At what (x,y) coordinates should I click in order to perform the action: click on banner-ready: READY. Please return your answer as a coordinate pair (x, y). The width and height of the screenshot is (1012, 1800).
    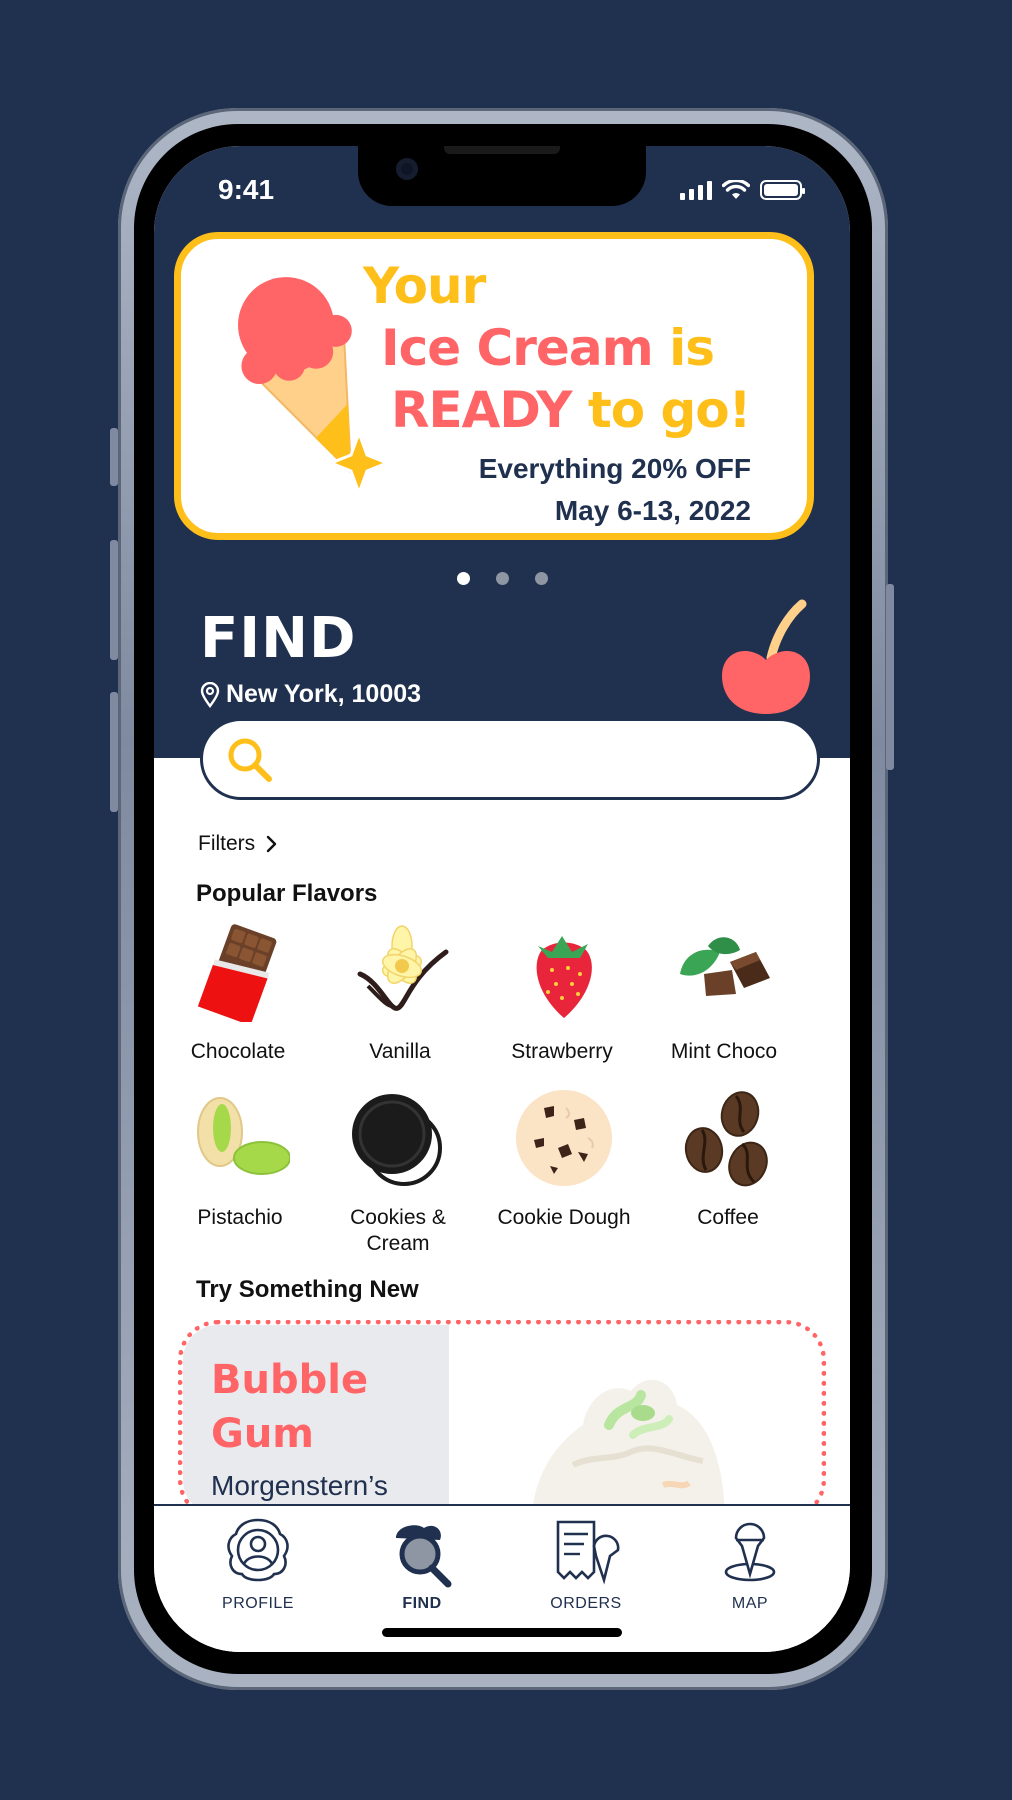
    Looking at the image, I should click on (481, 410).